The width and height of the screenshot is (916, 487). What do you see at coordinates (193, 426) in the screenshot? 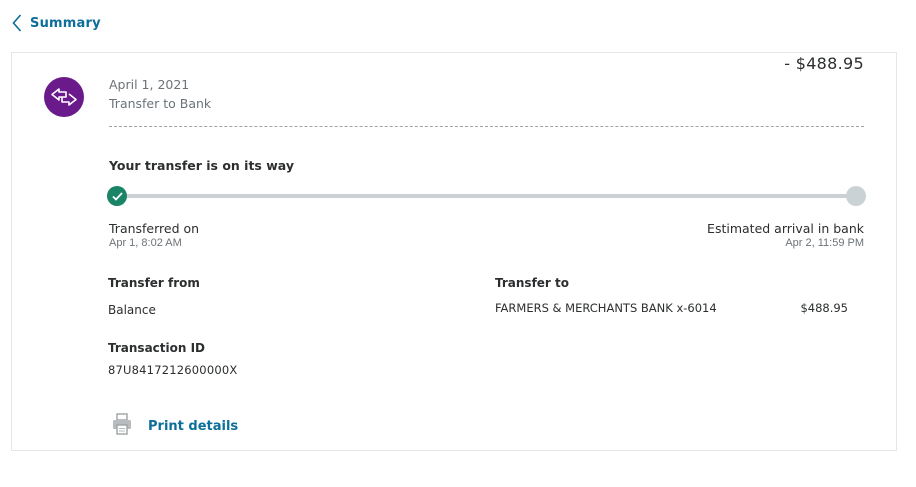
I see `print-details-label: Print details` at bounding box center [193, 426].